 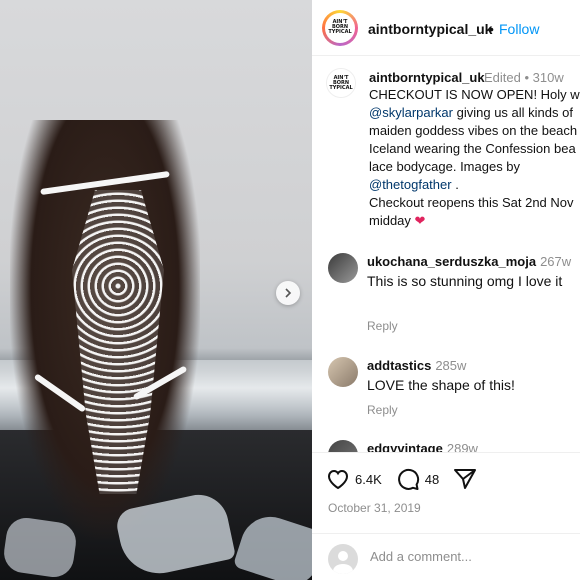 I want to click on next-image-button, so click(x=288, y=293).